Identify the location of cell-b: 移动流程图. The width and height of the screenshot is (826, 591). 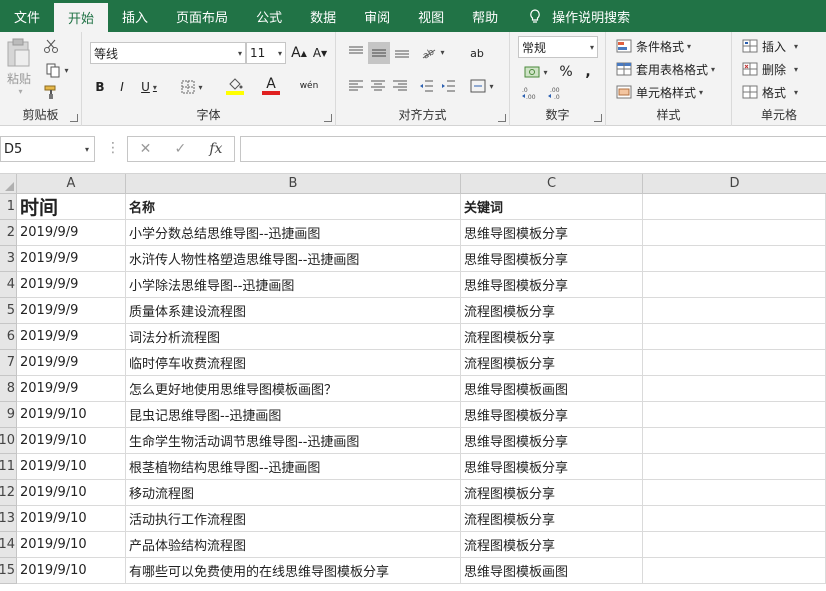
(293, 493).